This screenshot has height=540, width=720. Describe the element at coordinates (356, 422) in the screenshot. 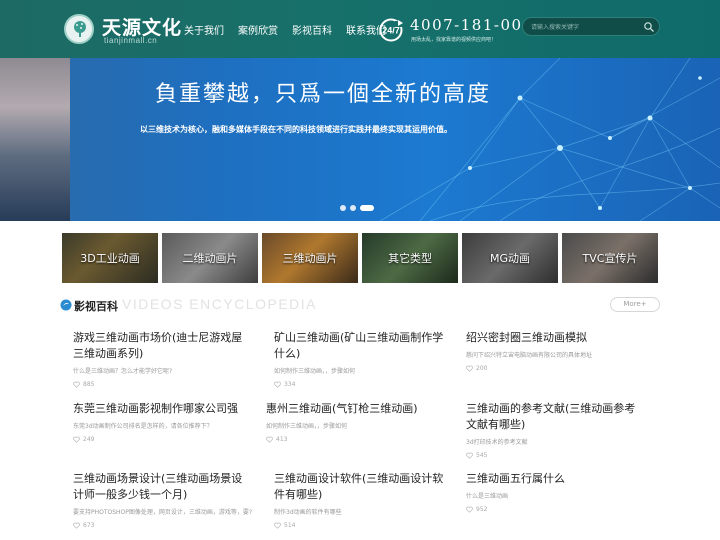

I see `article-item: 惠州三维动画(气钉枪三维动画) 如何制作三维动画，，步骤如何 413` at that location.